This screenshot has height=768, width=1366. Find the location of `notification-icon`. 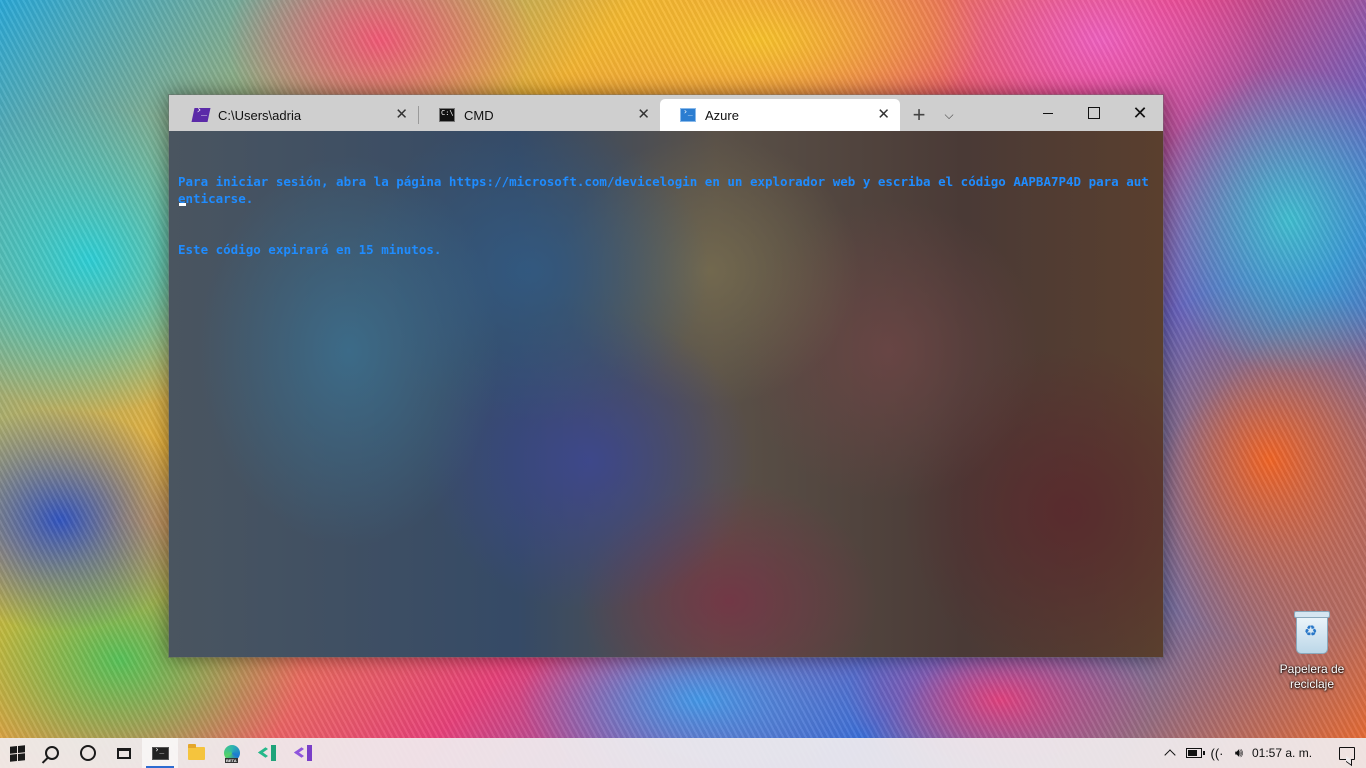

notification-icon is located at coordinates (1347, 753).